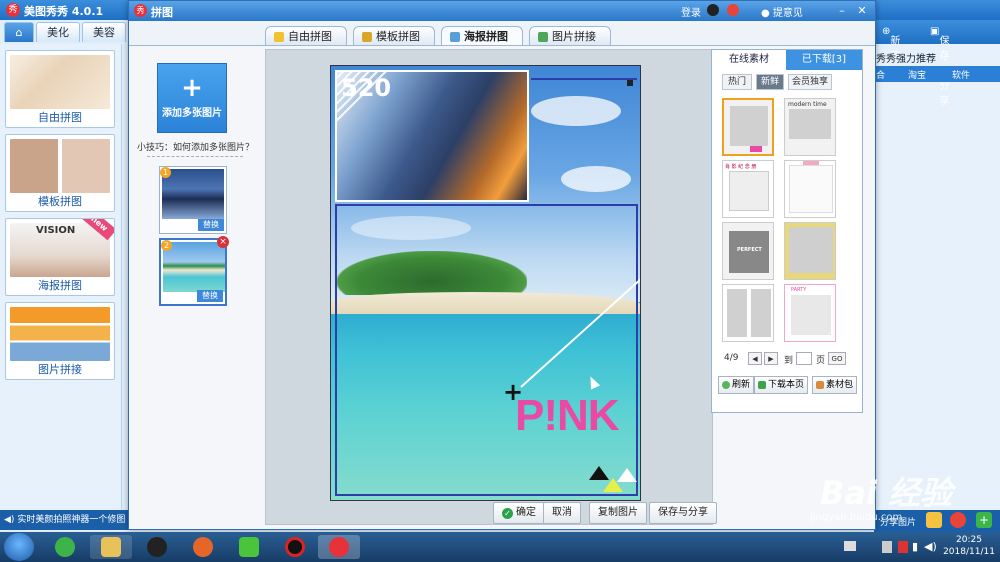 This screenshot has height=562, width=1000. Describe the element at coordinates (310, 36) in the screenshot. I see `tab-label: 自由拼图` at that location.